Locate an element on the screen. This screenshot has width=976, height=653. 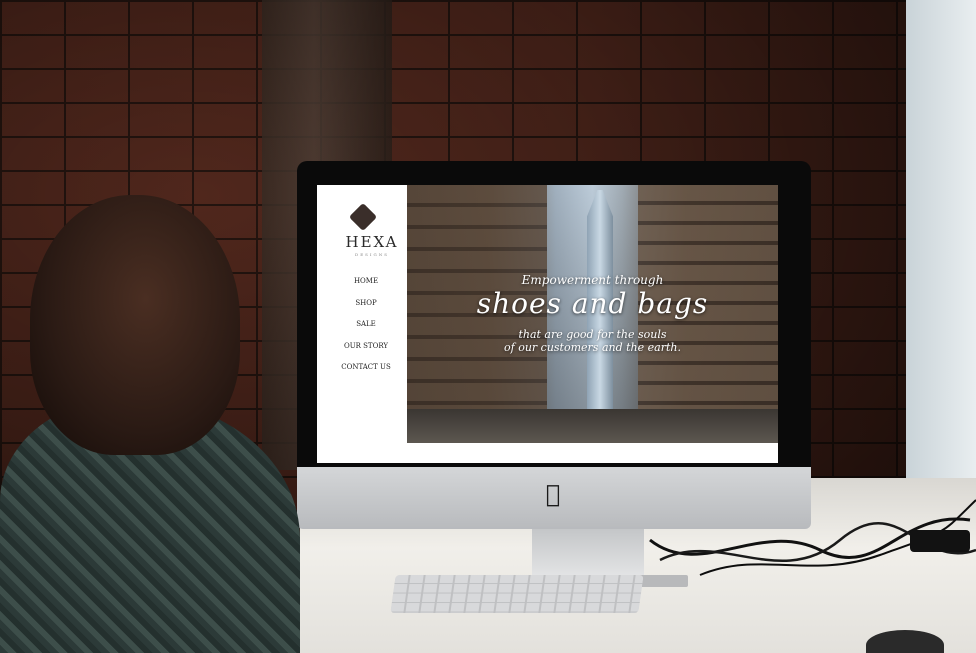
hexa-logo-icon is located at coordinates (363, 217).